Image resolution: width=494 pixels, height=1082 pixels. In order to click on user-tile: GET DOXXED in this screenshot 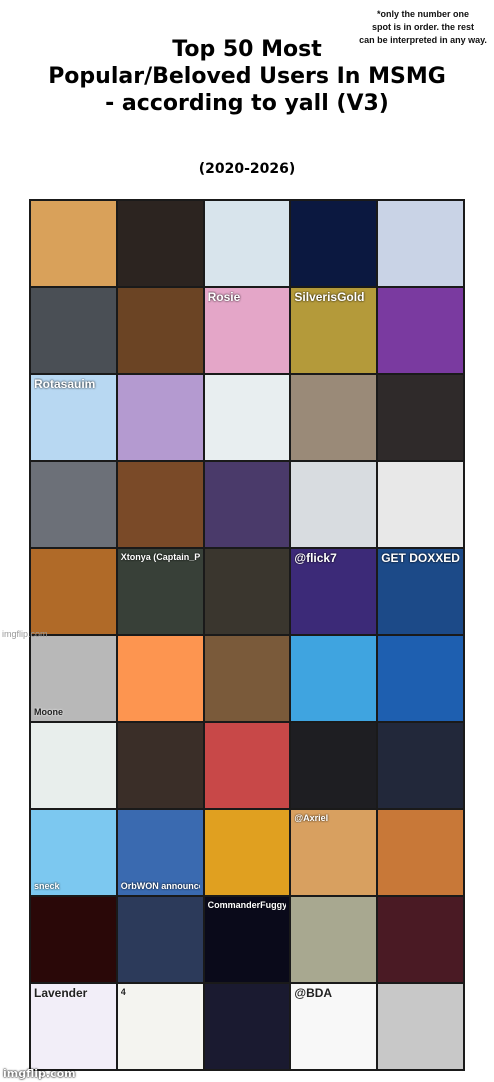, I will do `click(420, 591)`.